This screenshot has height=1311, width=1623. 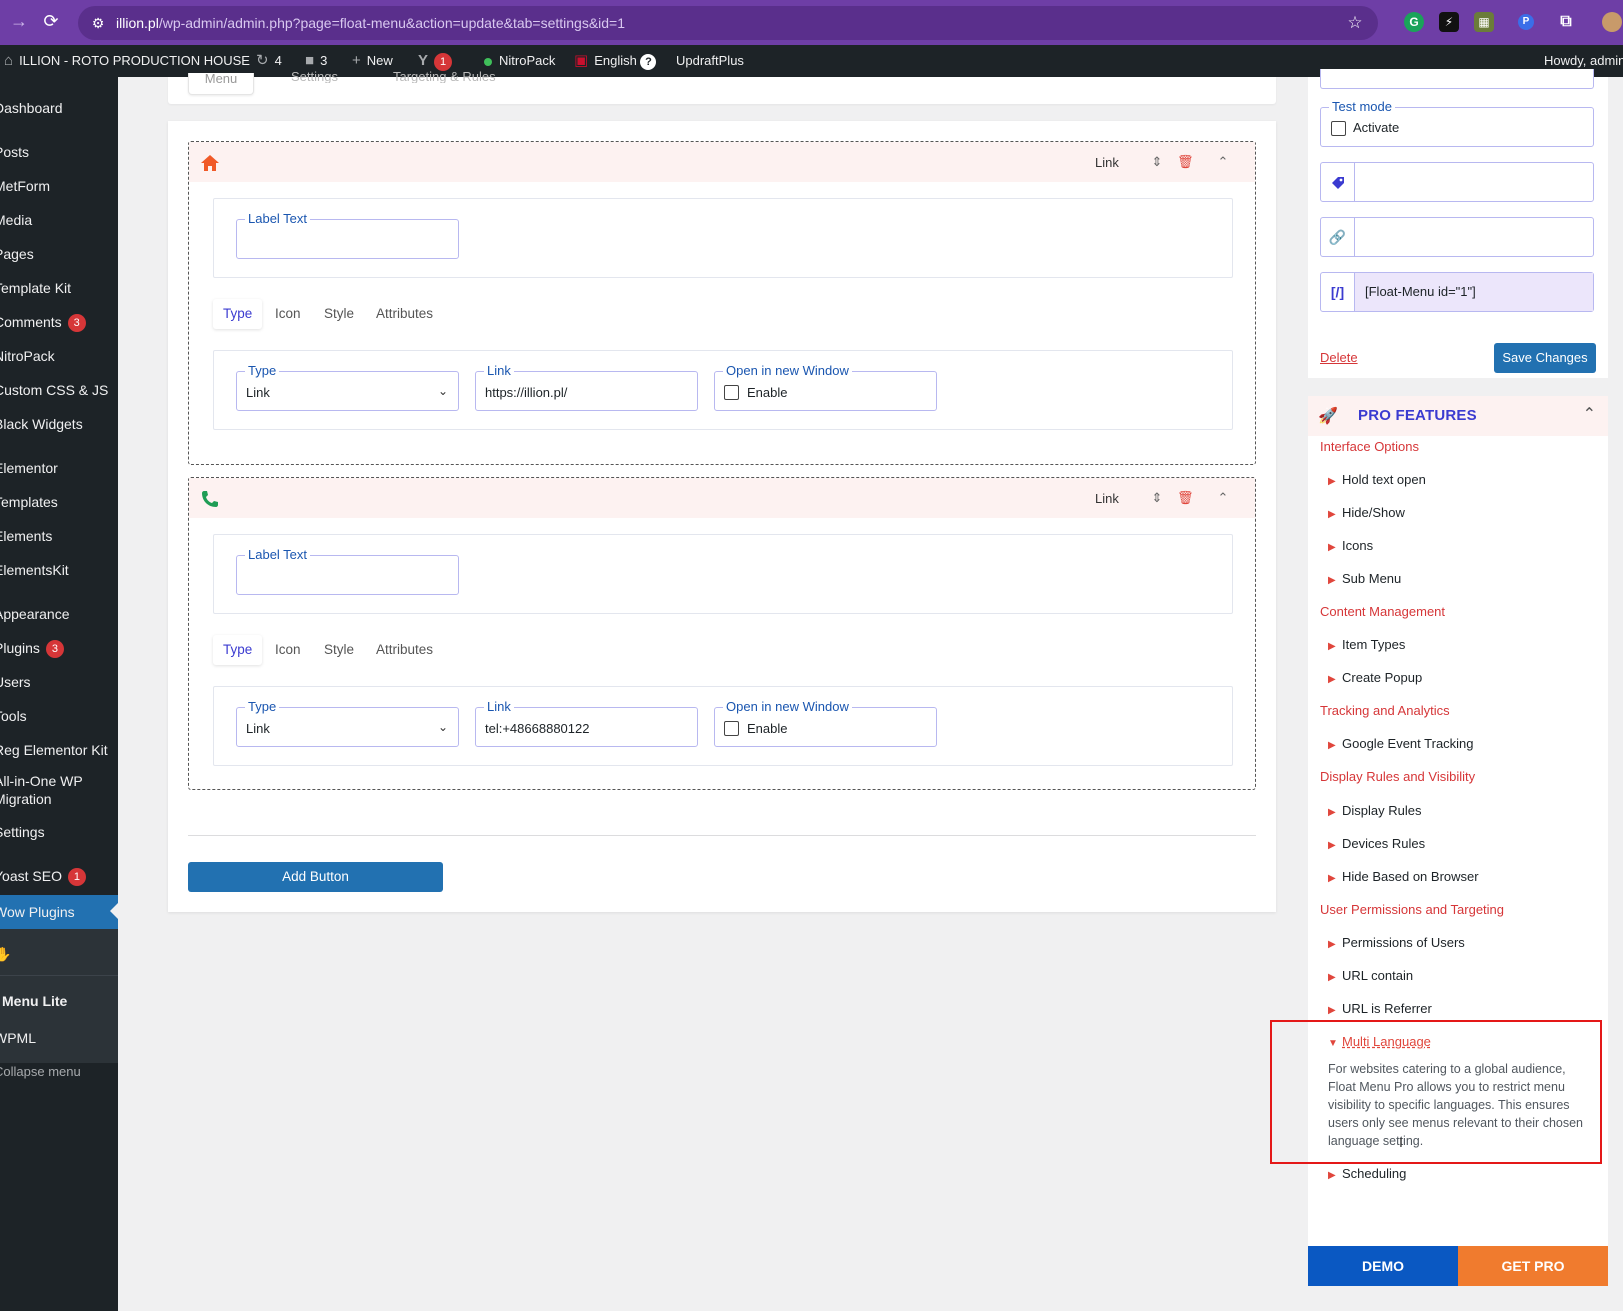 What do you see at coordinates (56, 254) in the screenshot?
I see `sidebar-item-pages: Pages` at bounding box center [56, 254].